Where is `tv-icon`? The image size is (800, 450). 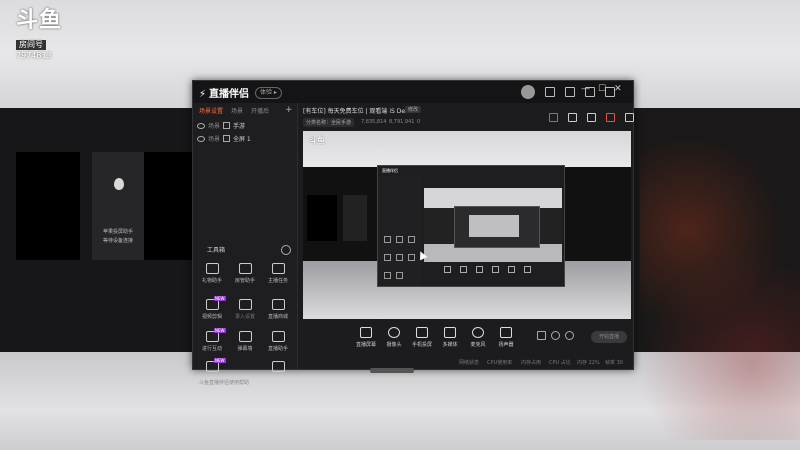
tv-icon is located at coordinates (245, 336).